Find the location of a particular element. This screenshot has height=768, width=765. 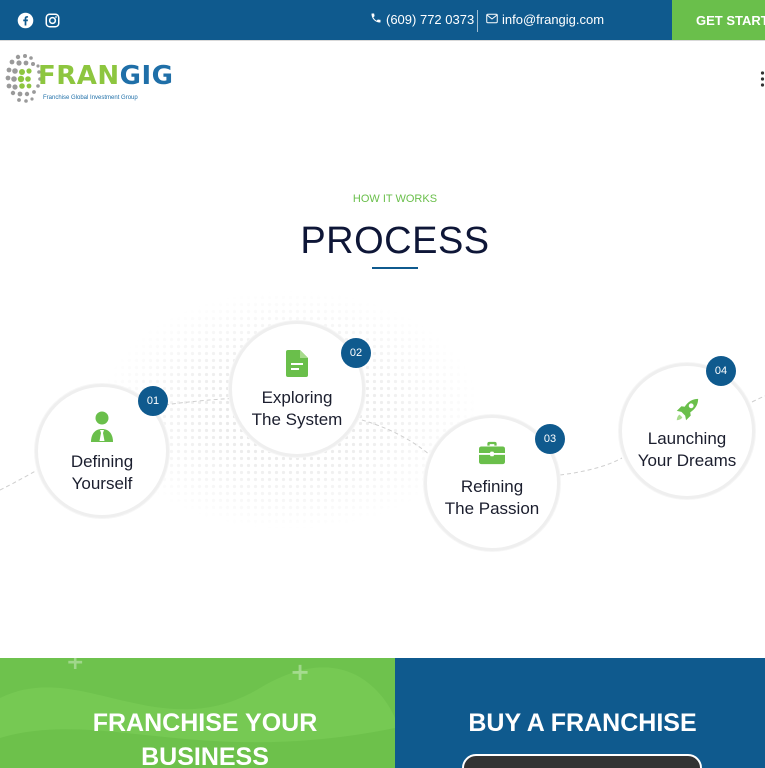

step-label: Refining The Passion is located at coordinates (492, 498).